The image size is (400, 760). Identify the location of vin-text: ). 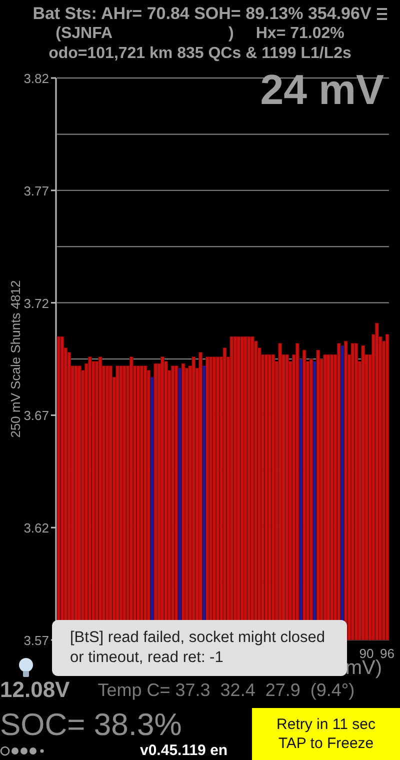
(231, 34).